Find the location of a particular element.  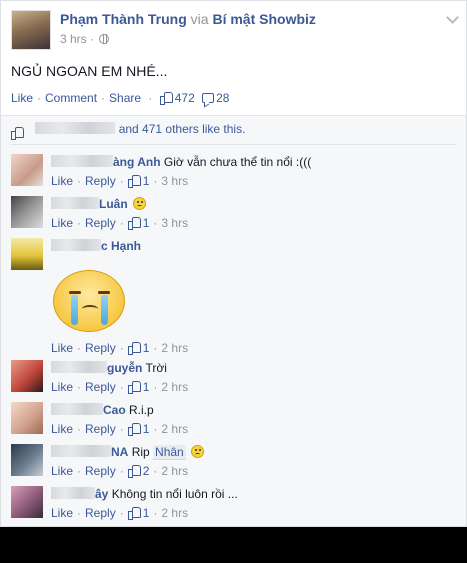

author-avatar is located at coordinates (31, 30).